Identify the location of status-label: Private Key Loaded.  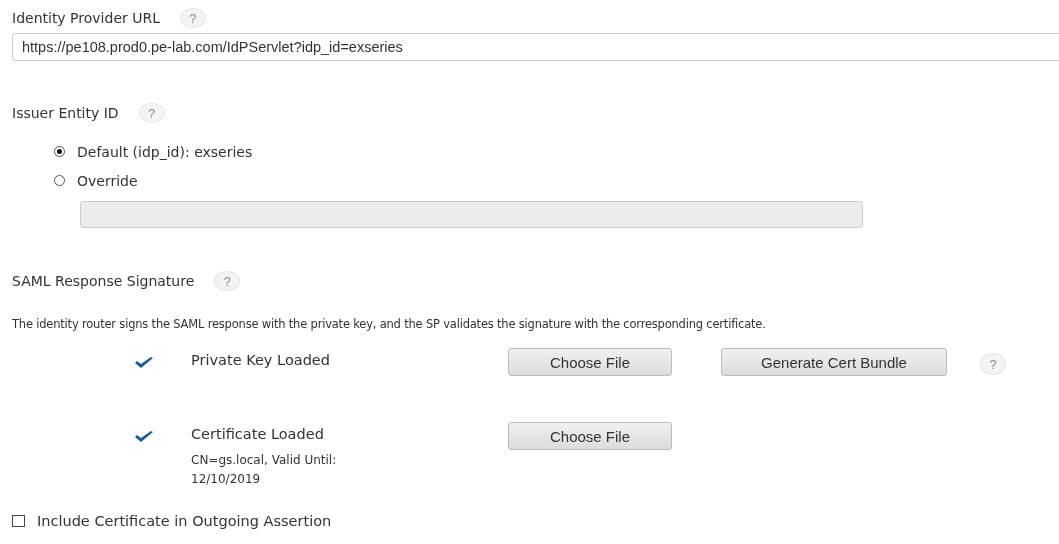
(261, 360).